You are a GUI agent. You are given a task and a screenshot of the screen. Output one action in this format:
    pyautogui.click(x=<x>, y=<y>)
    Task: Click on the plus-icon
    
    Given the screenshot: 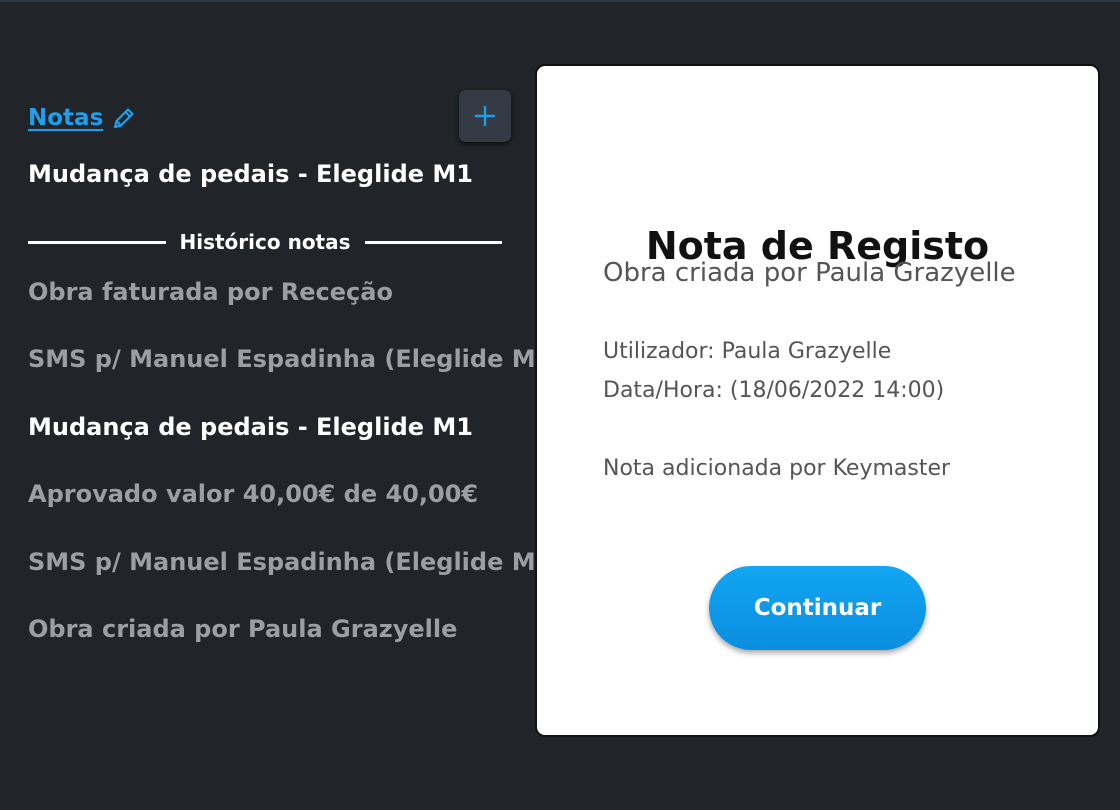 What is the action you would take?
    pyautogui.click(x=485, y=116)
    